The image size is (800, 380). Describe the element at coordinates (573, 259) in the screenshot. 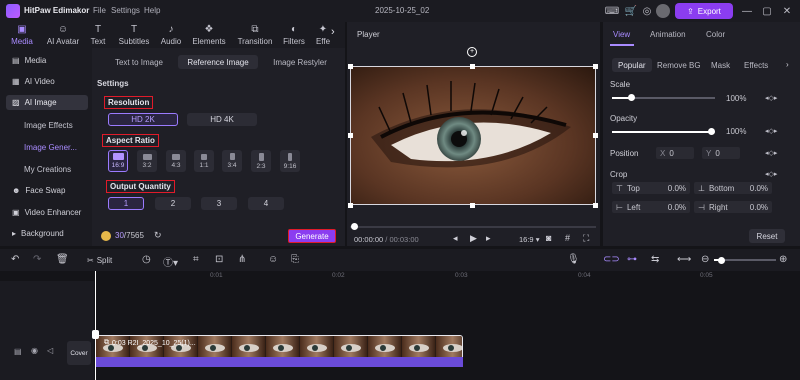

I see `microphone-icon: 🎙` at that location.